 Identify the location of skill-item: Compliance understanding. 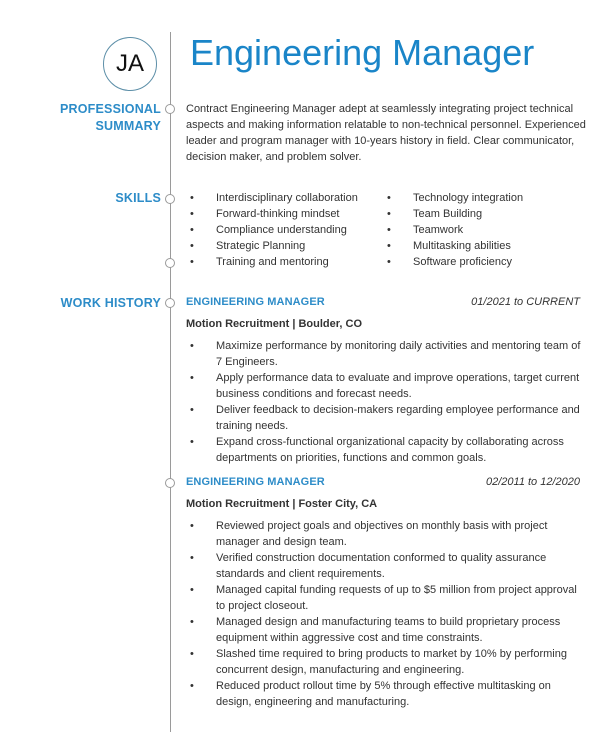
(286, 230).